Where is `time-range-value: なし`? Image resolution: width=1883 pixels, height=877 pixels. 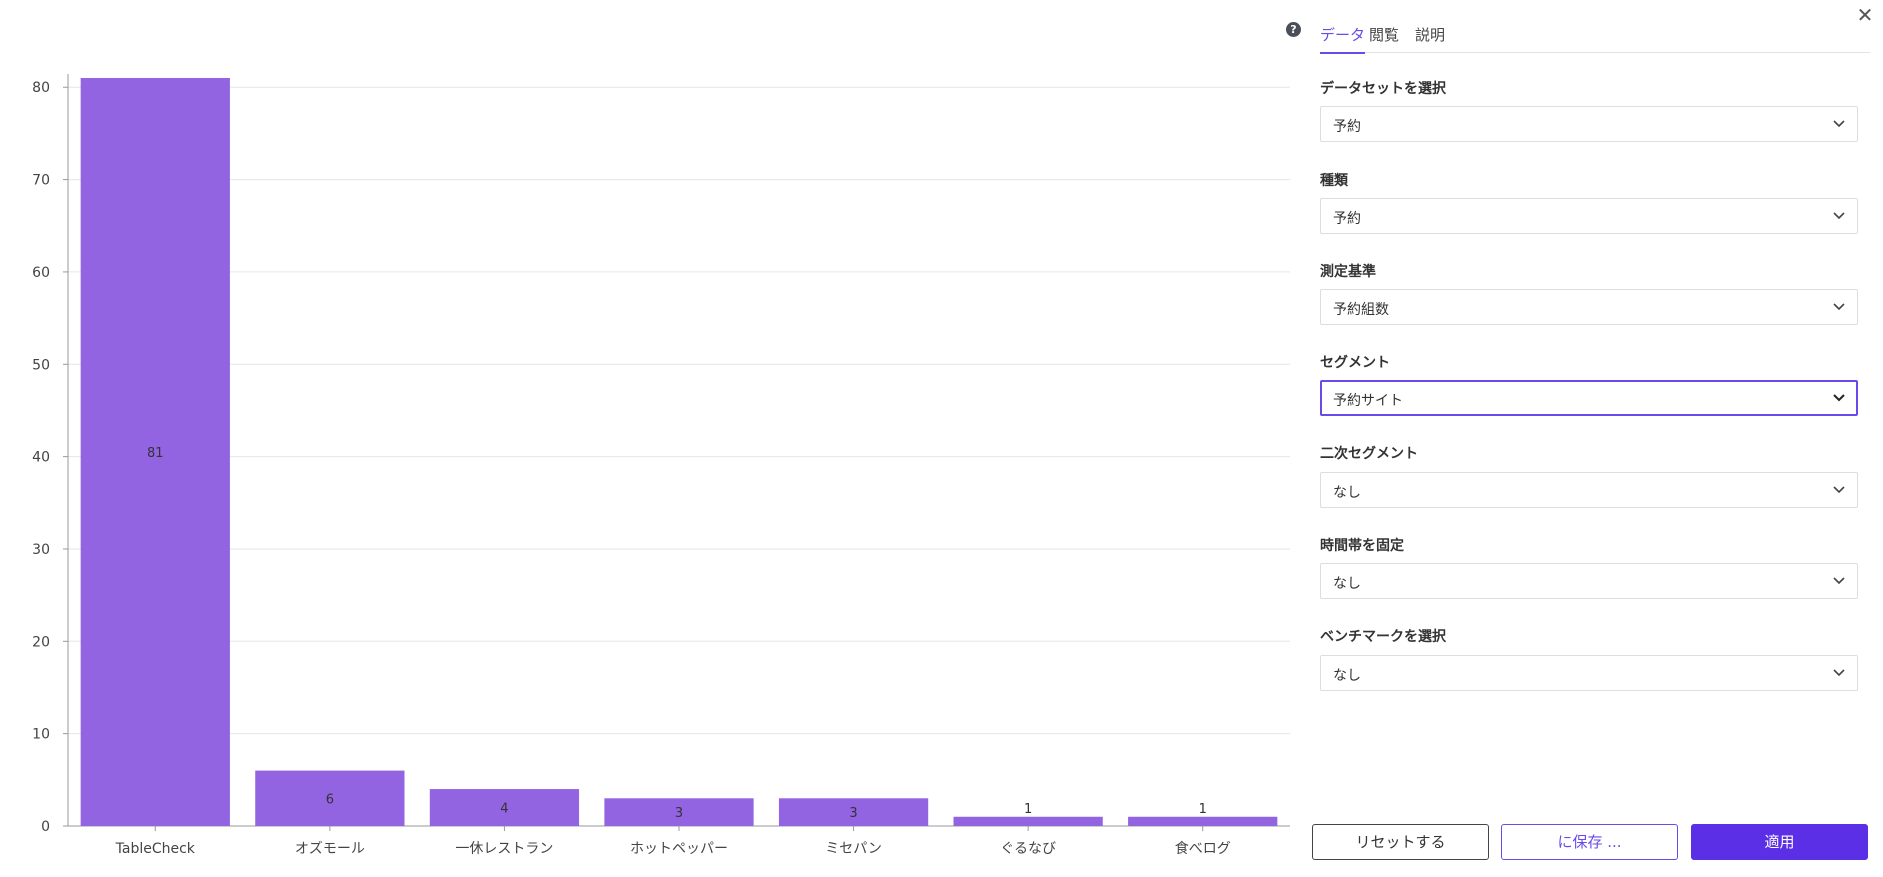
time-range-value: なし is located at coordinates (1347, 584).